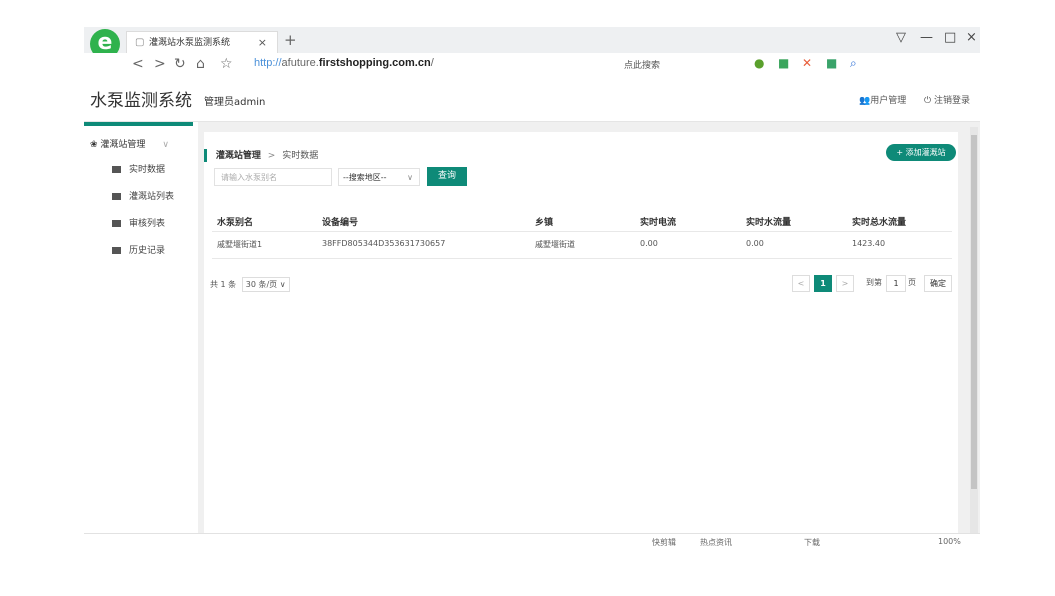  Describe the element at coordinates (938, 283) in the screenshot. I see `goto-confirm-button: 确定` at that location.